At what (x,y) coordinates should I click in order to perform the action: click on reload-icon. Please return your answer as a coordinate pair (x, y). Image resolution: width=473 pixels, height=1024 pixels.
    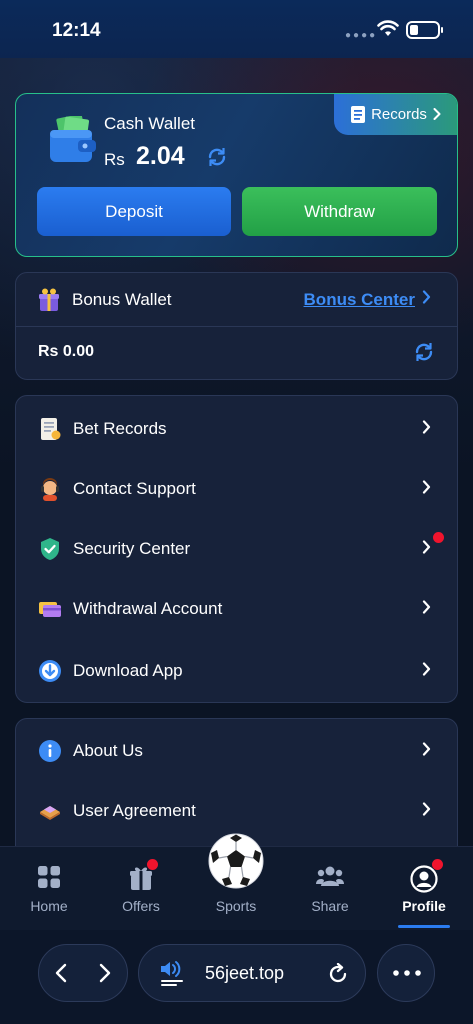
    Looking at the image, I should click on (338, 974).